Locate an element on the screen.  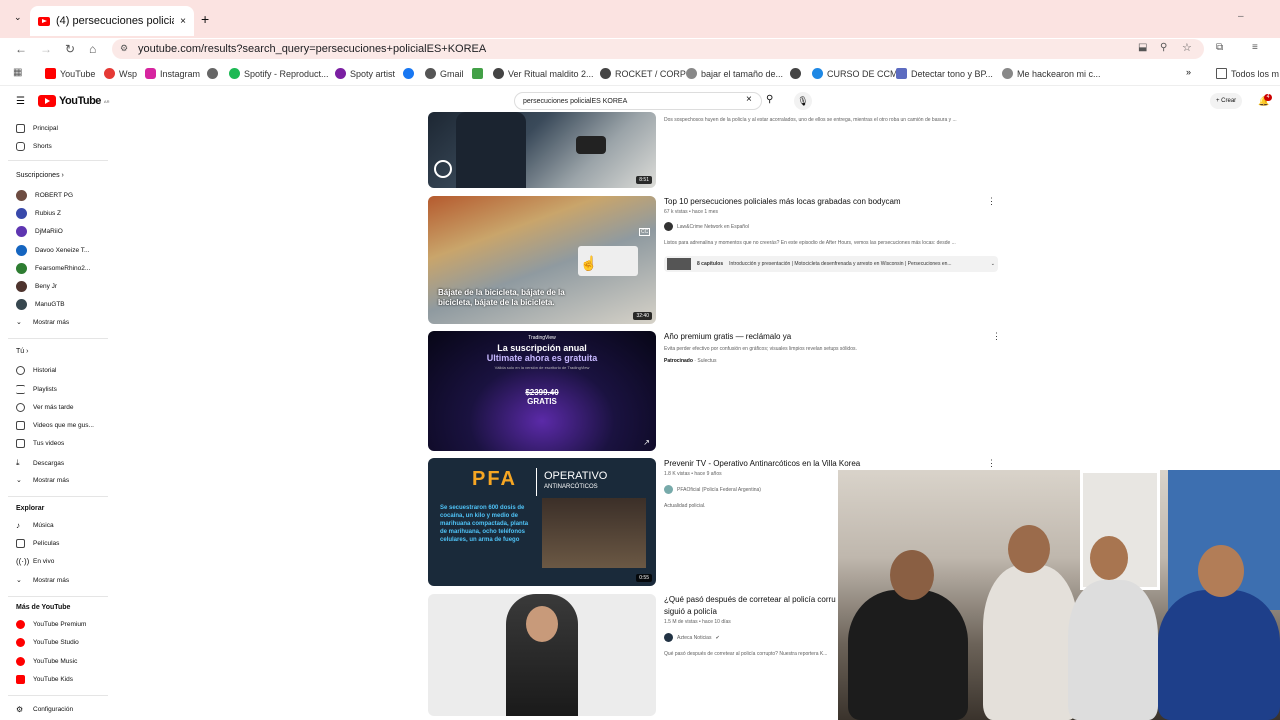
sidebar-item-youtube-music: YouTube Music is located at coordinates (46, 661).